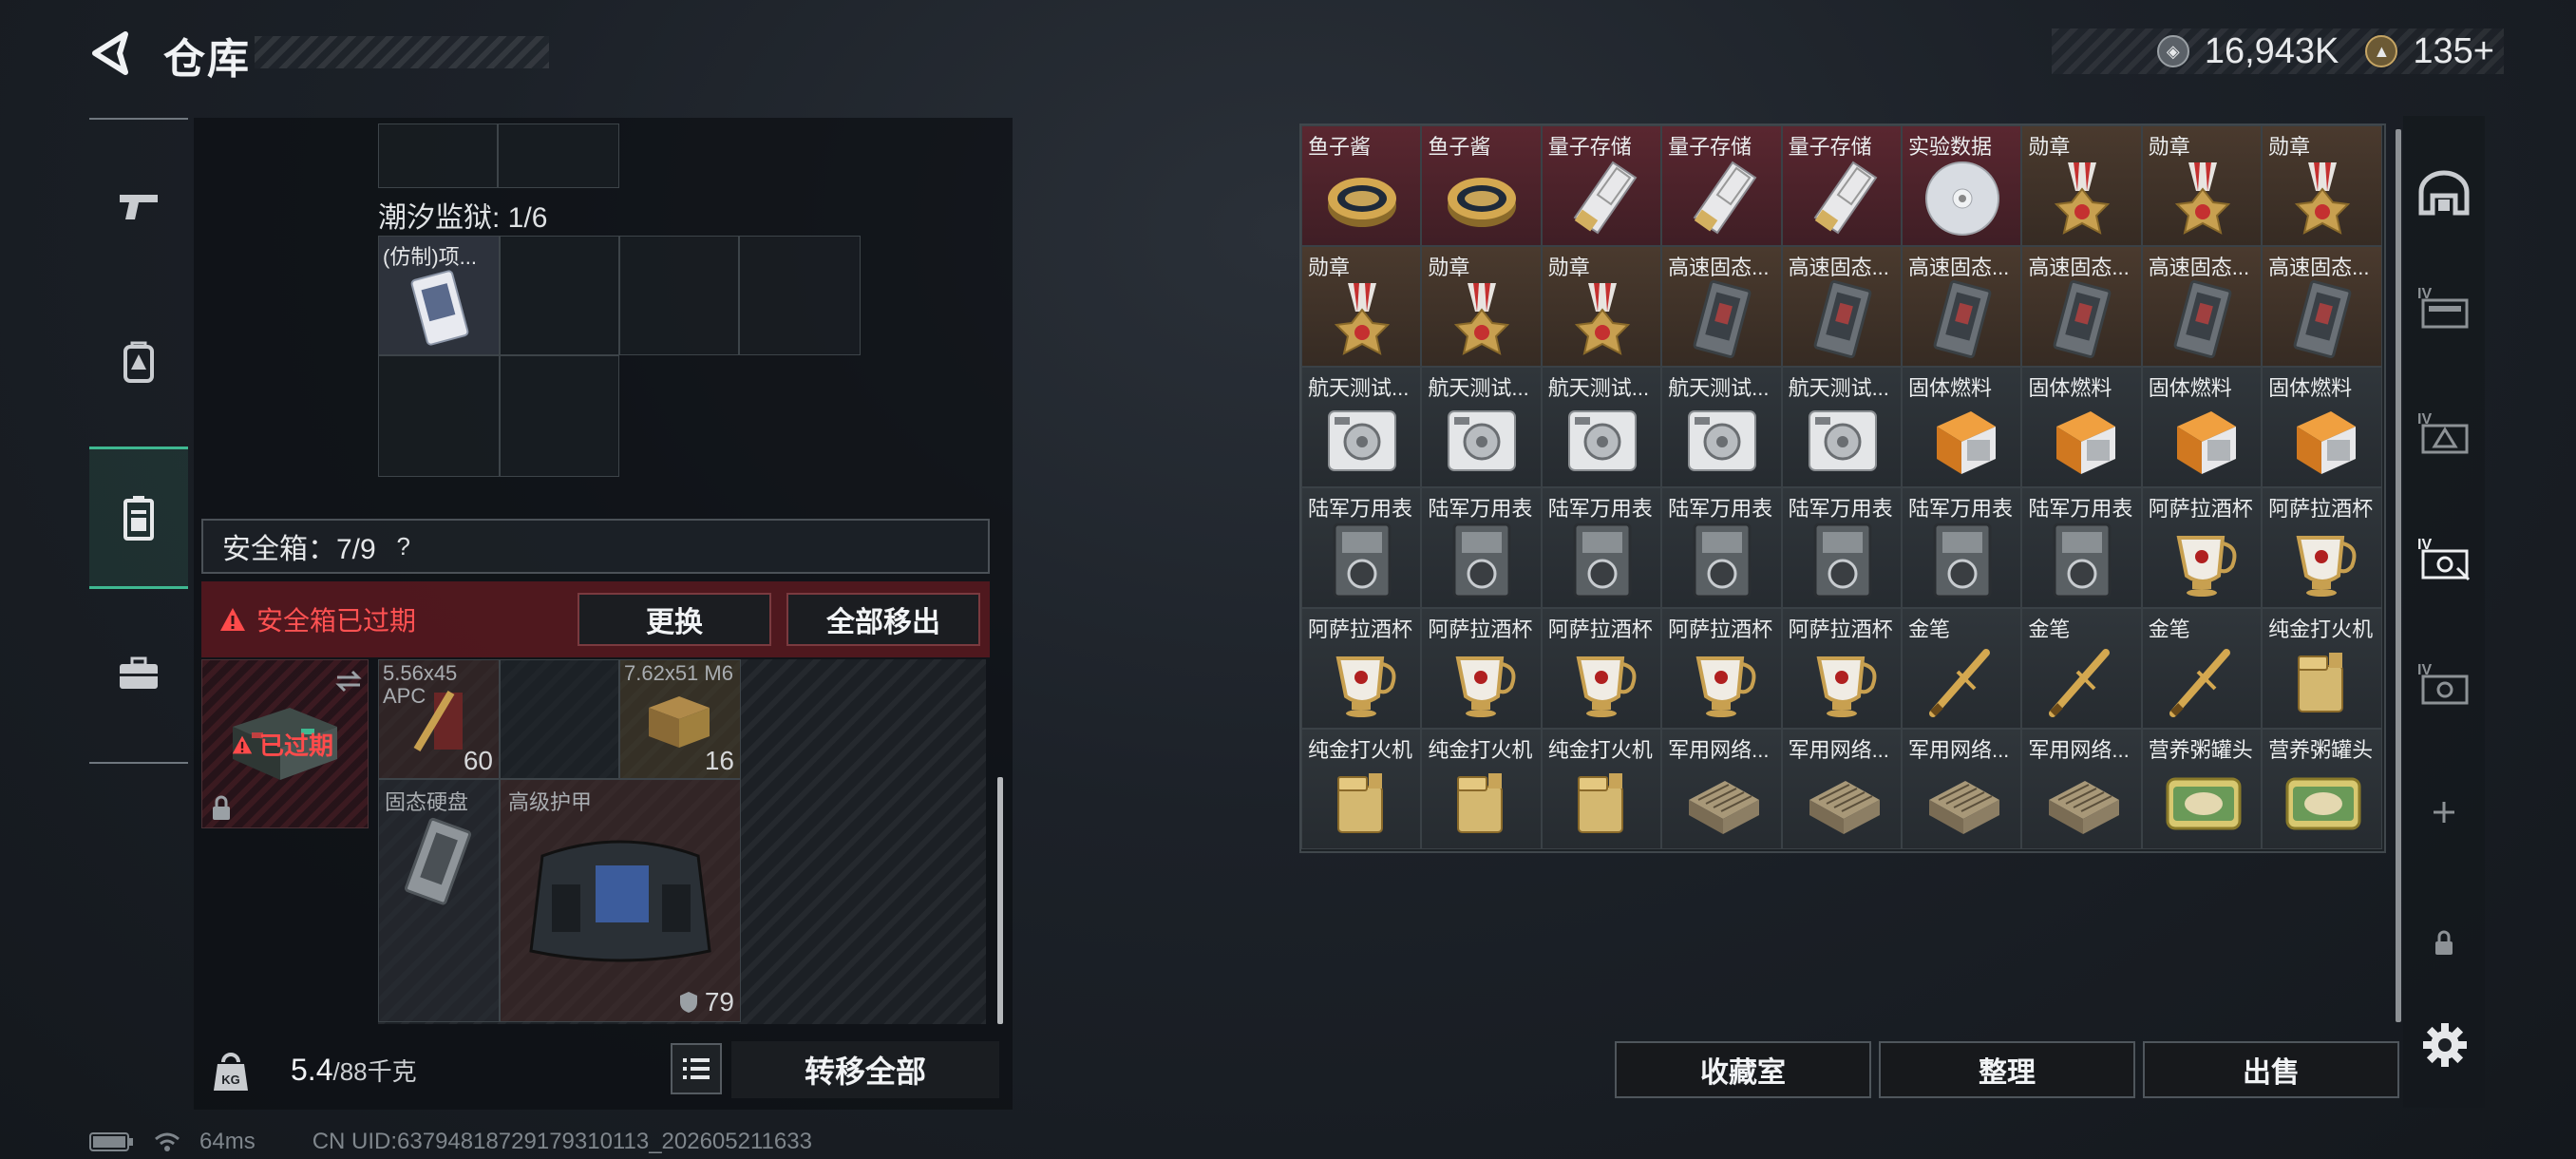  Describe the element at coordinates (439, 900) in the screenshot. I see `ssd-slot: 固态硬盘` at that location.